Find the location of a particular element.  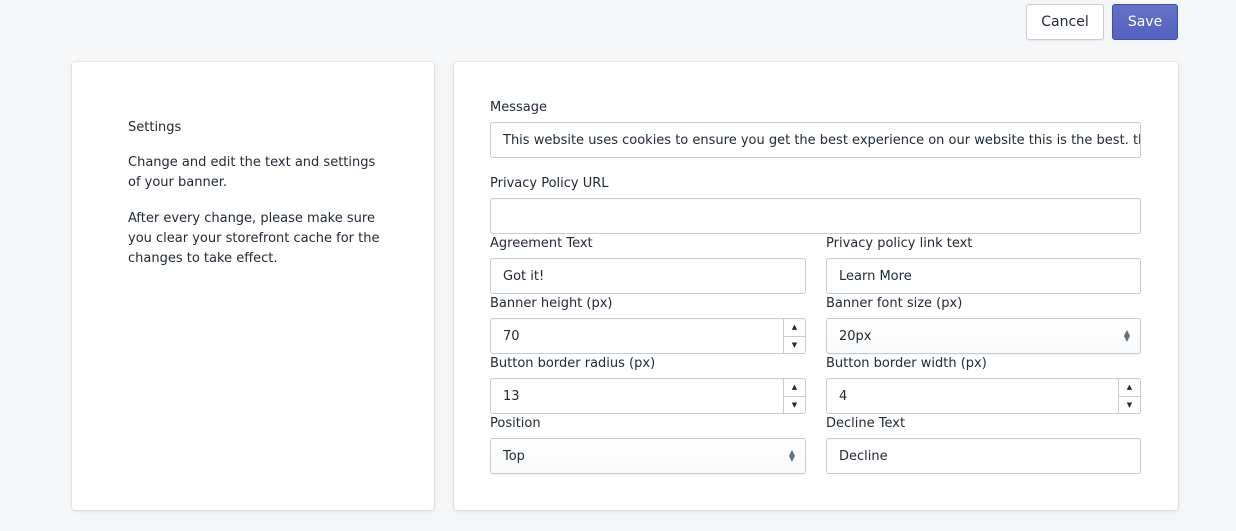

privacy-url-label: Privacy Policy URL is located at coordinates (549, 183).